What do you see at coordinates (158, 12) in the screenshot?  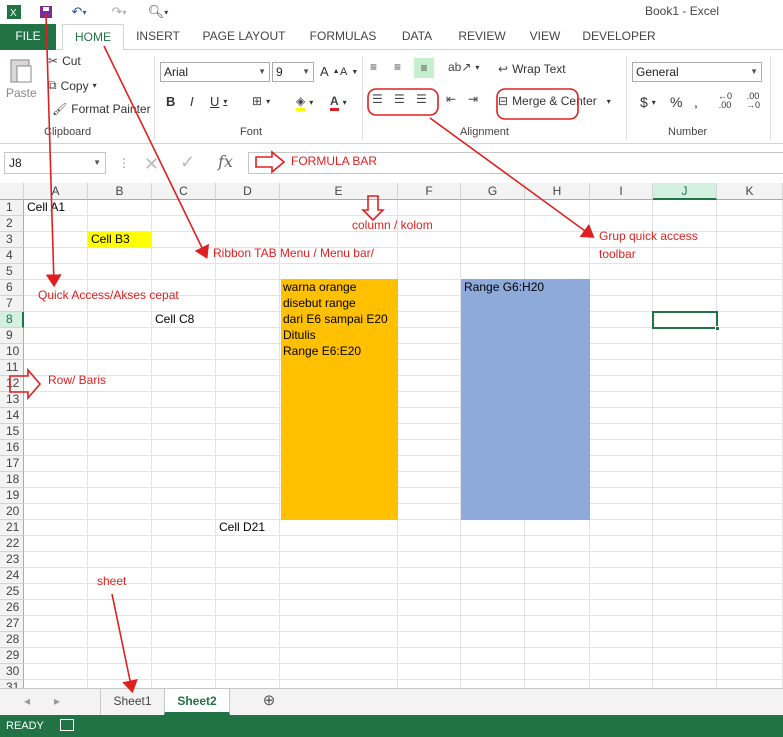 I see `print-preview-icon: 🔍︎ ▾` at bounding box center [158, 12].